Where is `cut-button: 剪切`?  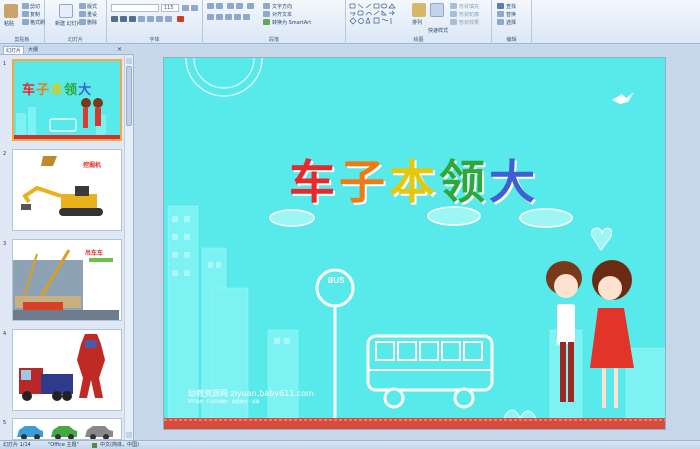 cut-button: 剪切 is located at coordinates (35, 6).